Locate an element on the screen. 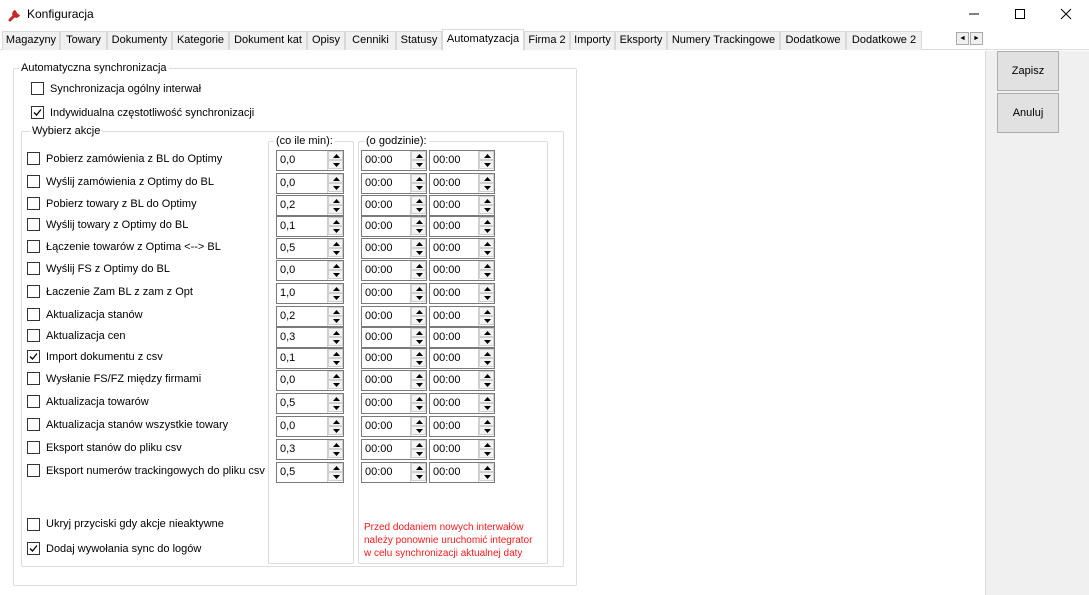  tab-firma-2: Firma 2 is located at coordinates (547, 40).